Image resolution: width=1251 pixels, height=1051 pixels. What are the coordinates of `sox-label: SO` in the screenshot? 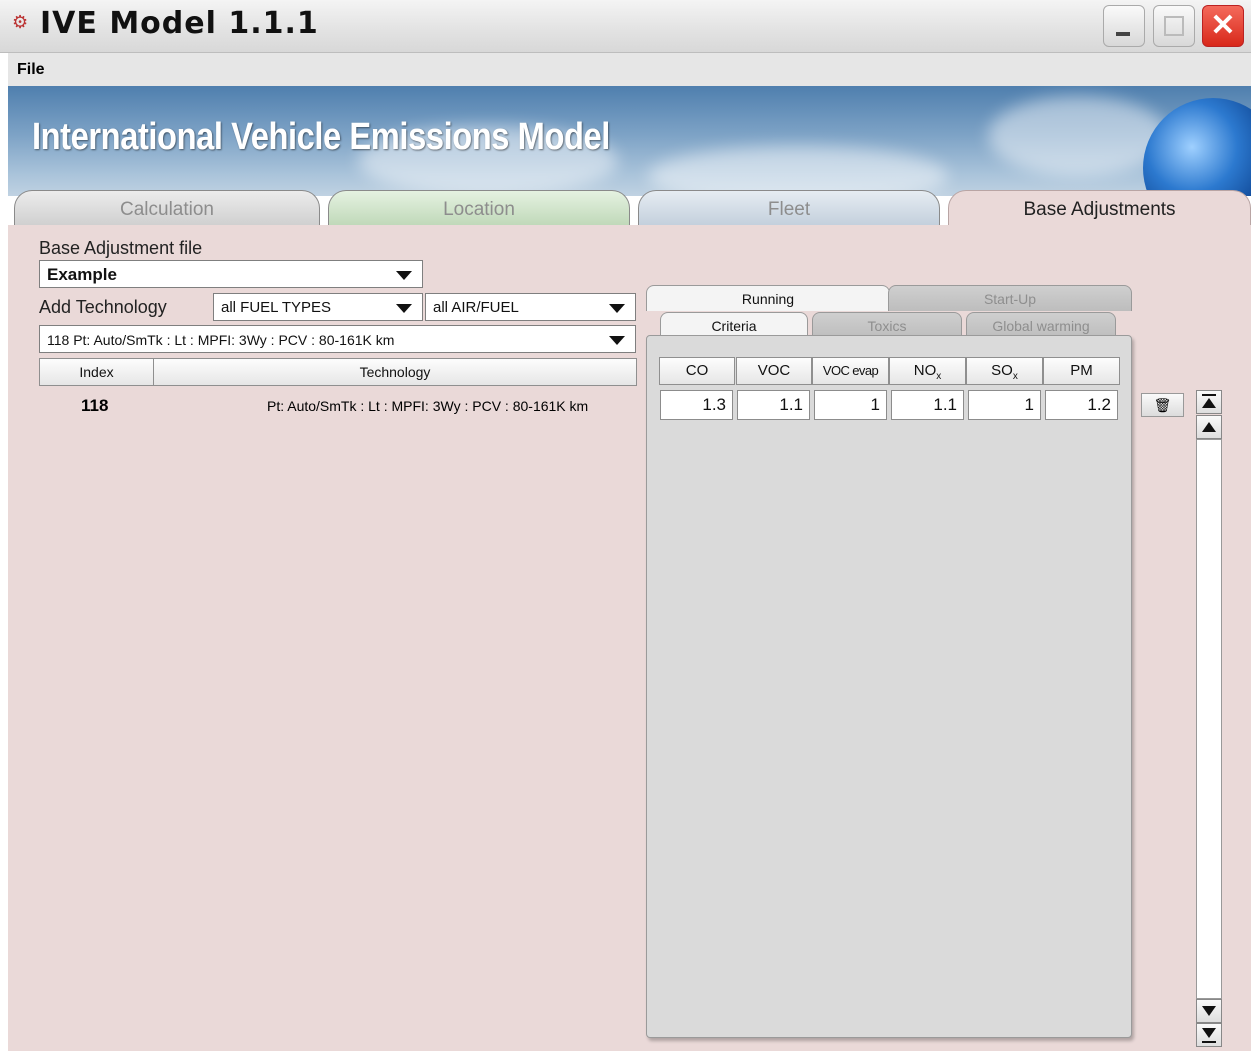 It's located at (1002, 370).